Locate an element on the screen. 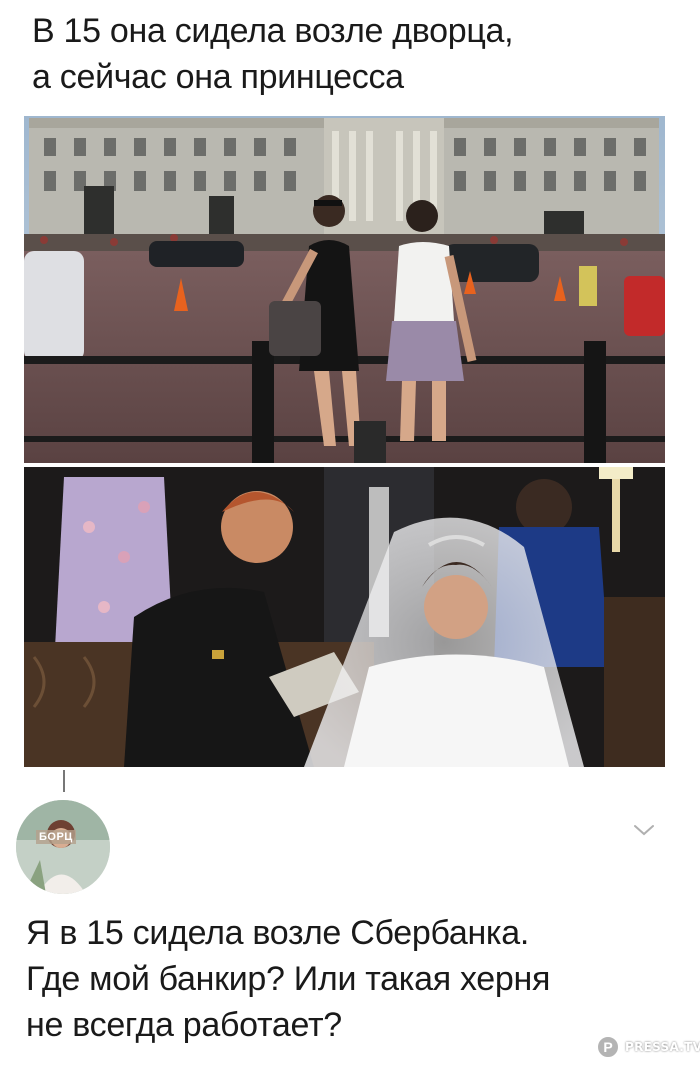 The height and width of the screenshot is (1070, 700). post-caption-line-2: а сейчас она принцесса is located at coordinates (218, 77).